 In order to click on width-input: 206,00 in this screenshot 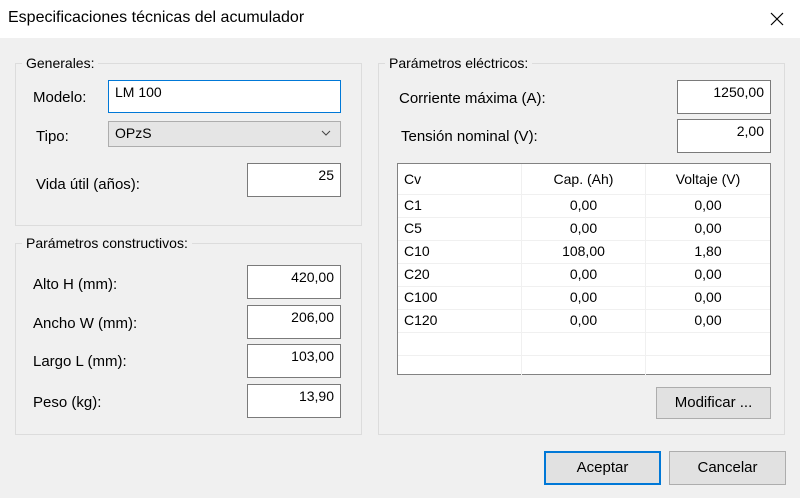, I will do `click(294, 322)`.